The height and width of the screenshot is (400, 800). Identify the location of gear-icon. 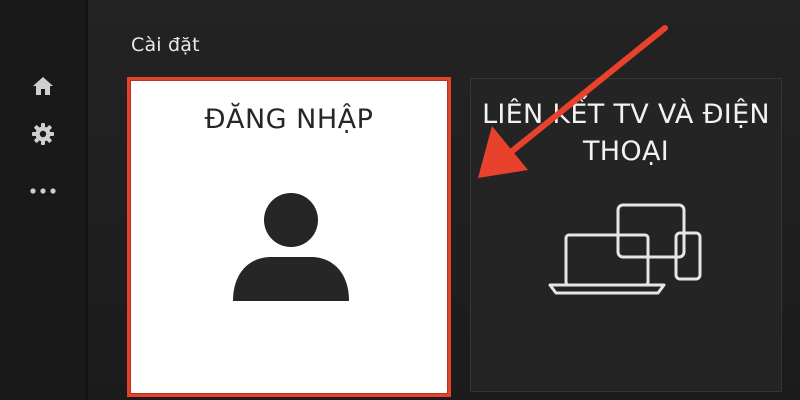
(43, 134).